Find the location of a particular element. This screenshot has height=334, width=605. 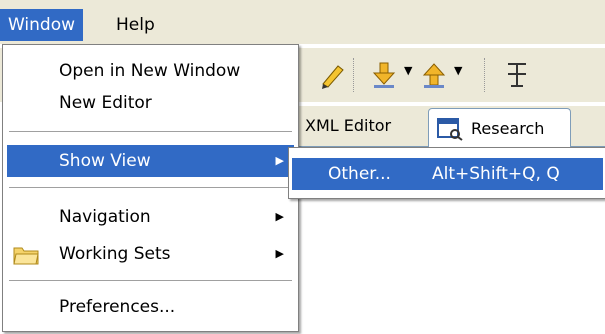

download-dropdown-arrow: ▼ is located at coordinates (408, 70).